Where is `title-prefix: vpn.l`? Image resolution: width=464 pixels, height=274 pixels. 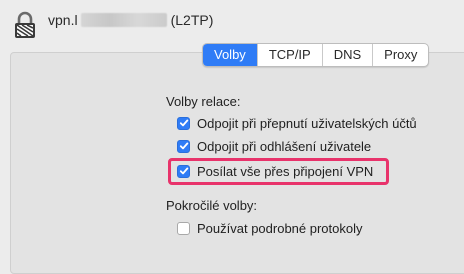 title-prefix: vpn.l is located at coordinates (63, 20).